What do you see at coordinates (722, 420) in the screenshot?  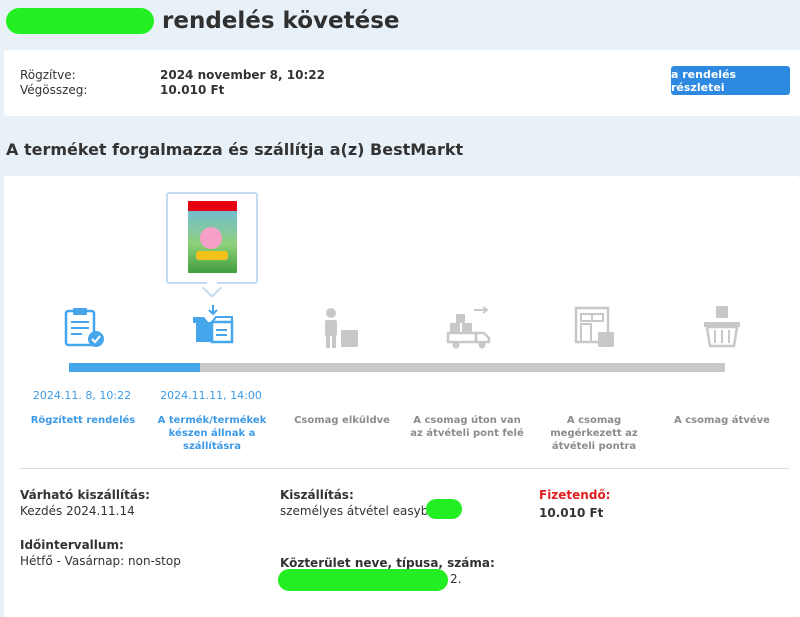 I see `step-label-picked-up: A csomag átvéve` at bounding box center [722, 420].